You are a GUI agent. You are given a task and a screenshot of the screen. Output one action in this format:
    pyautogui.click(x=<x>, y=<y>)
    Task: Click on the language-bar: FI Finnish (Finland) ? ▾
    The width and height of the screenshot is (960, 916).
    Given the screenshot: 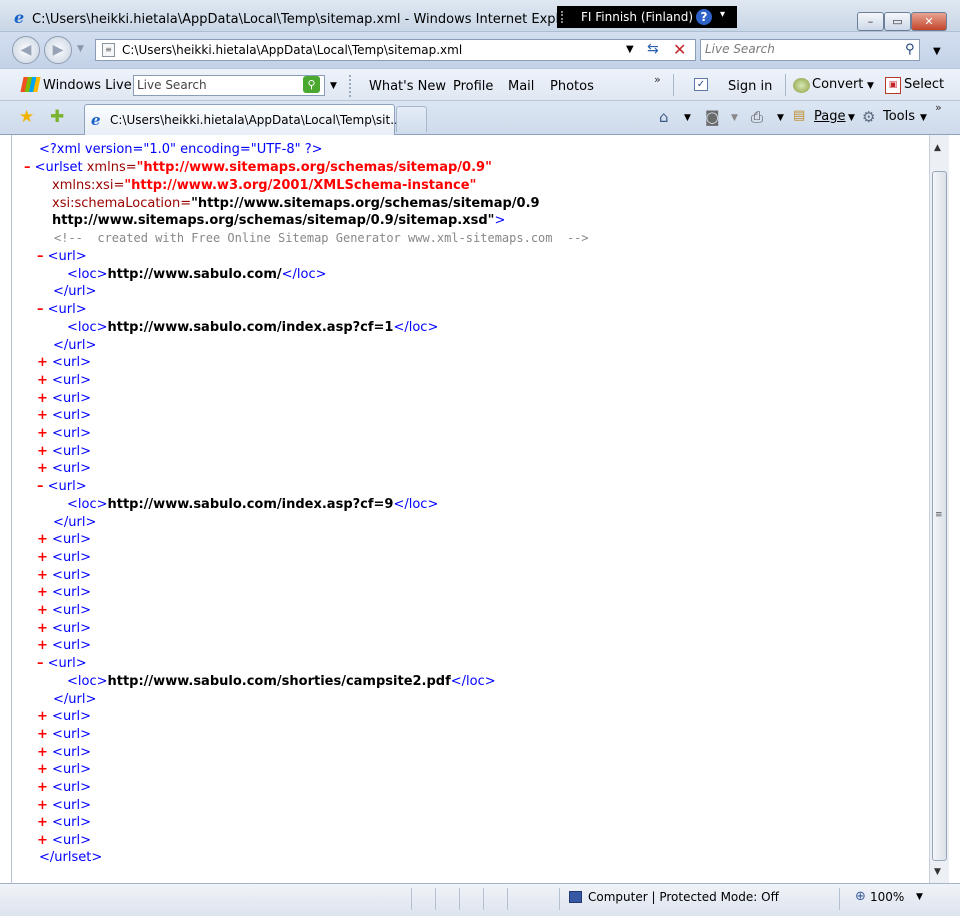 What is the action you would take?
    pyautogui.click(x=647, y=17)
    